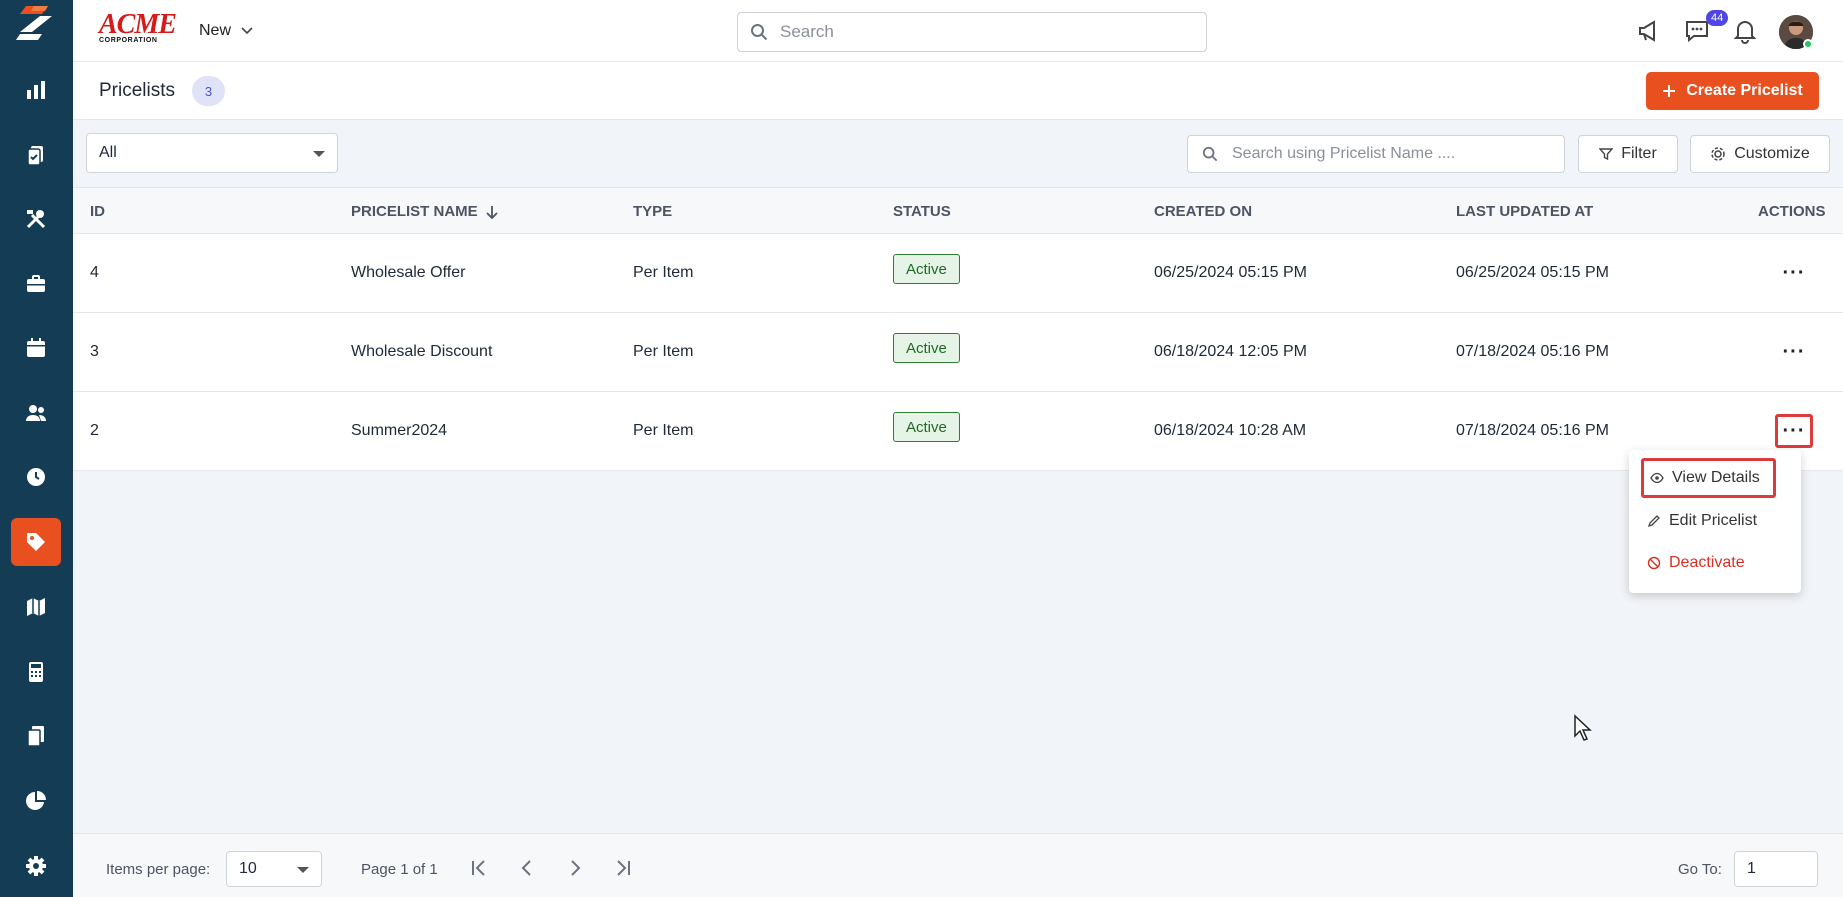 This screenshot has height=897, width=1843. What do you see at coordinates (94, 351) in the screenshot?
I see `row-id: 3` at bounding box center [94, 351].